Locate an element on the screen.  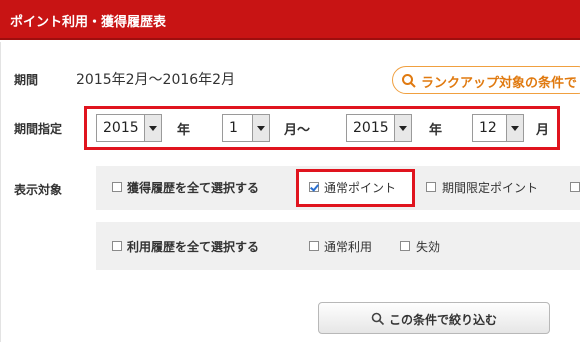
month-unit-2: 月 is located at coordinates (543, 130).